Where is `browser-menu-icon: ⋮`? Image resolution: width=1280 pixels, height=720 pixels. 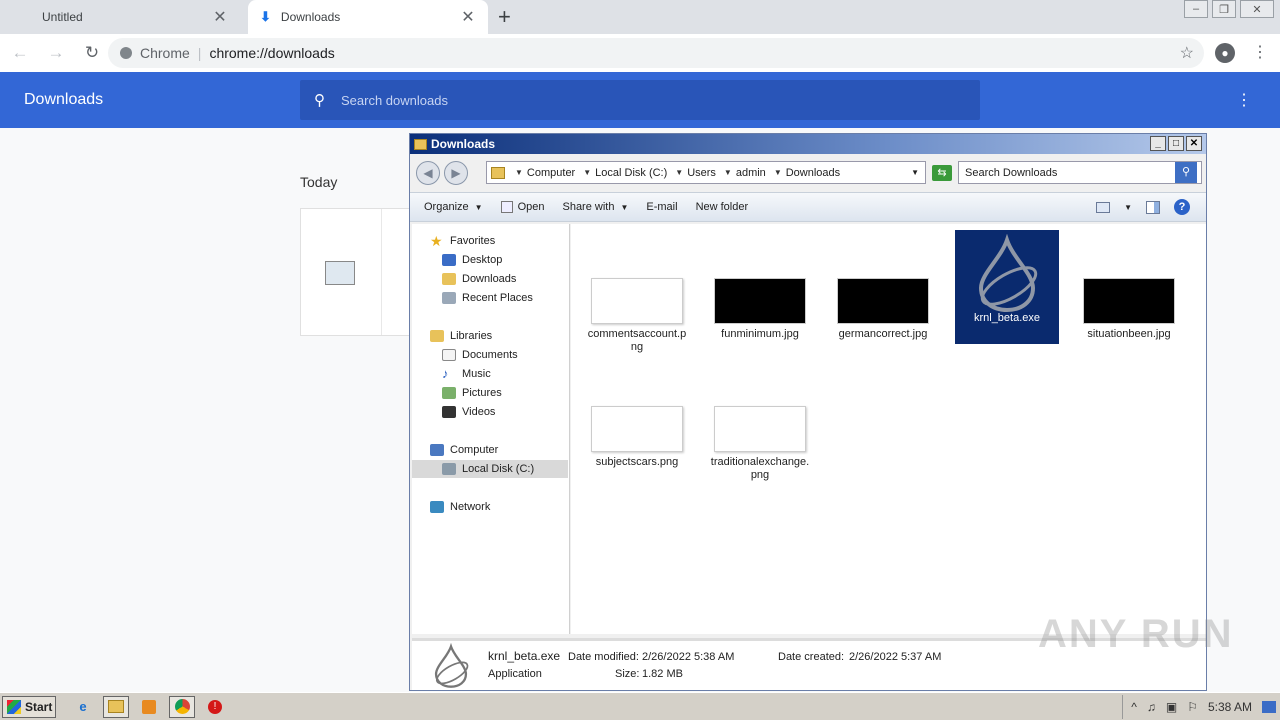 browser-menu-icon: ⋮ is located at coordinates (1260, 52).